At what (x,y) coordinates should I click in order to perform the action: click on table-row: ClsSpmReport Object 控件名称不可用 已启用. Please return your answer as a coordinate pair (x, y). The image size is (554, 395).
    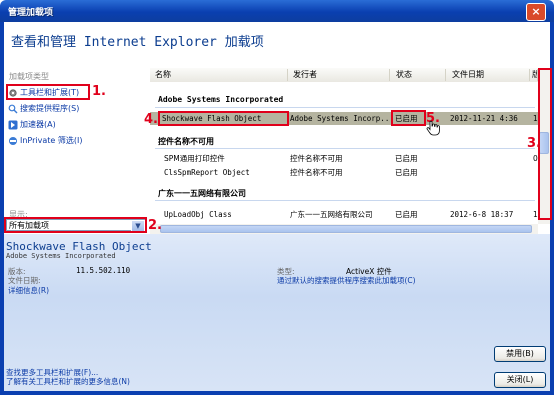
    Looking at the image, I should click on (344, 172).